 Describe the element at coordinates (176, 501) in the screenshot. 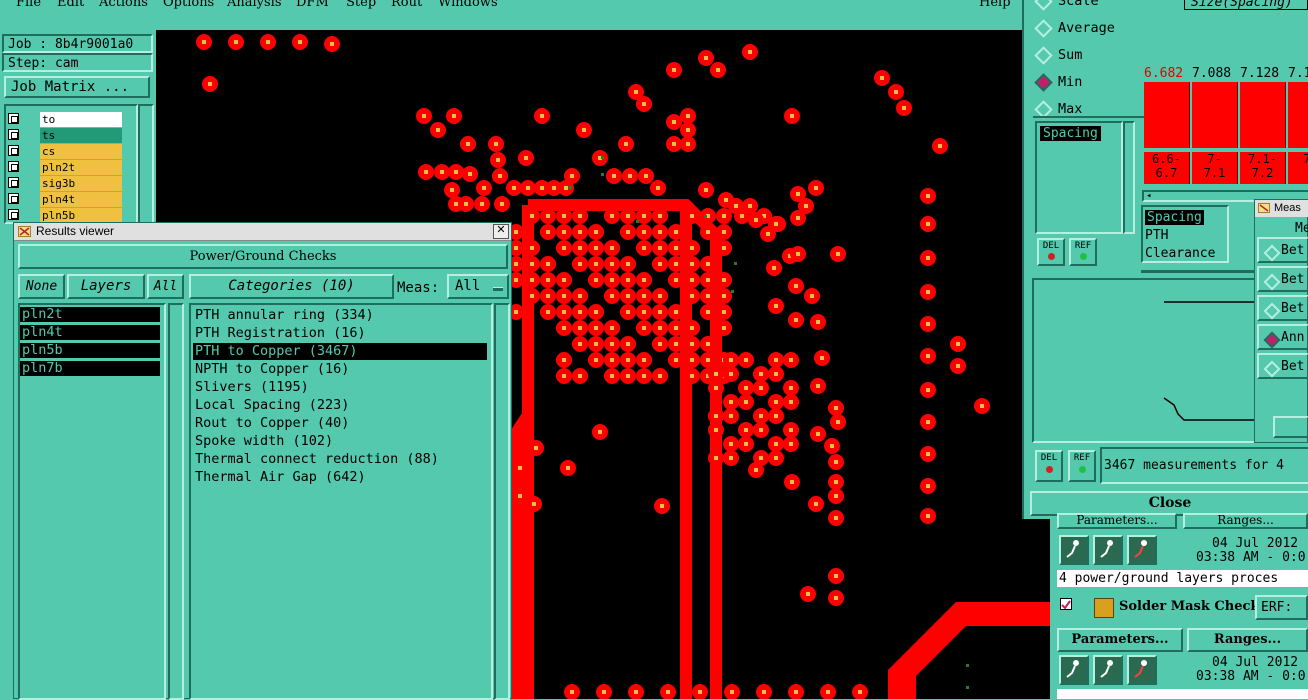

I see `results-layer-scrollbar` at that location.